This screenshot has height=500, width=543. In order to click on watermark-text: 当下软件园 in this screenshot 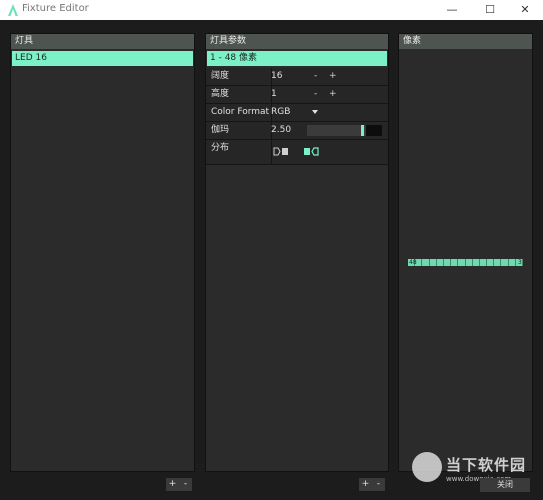, I will do `click(486, 465)`.